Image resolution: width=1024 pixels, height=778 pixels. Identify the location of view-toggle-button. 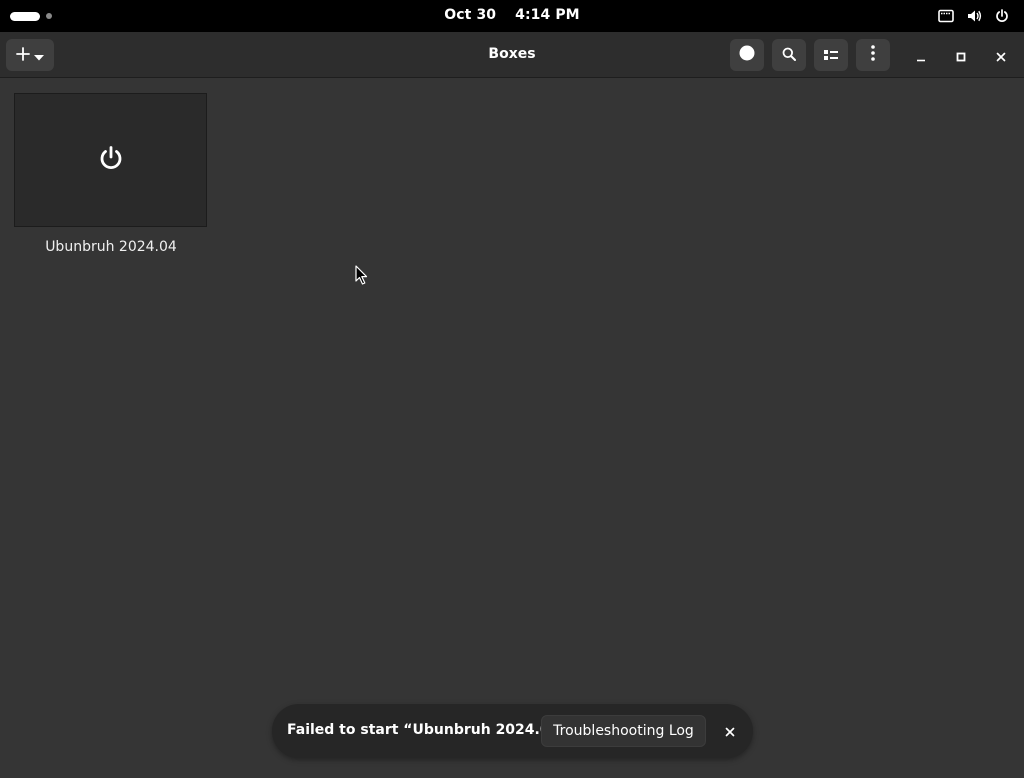
(831, 55).